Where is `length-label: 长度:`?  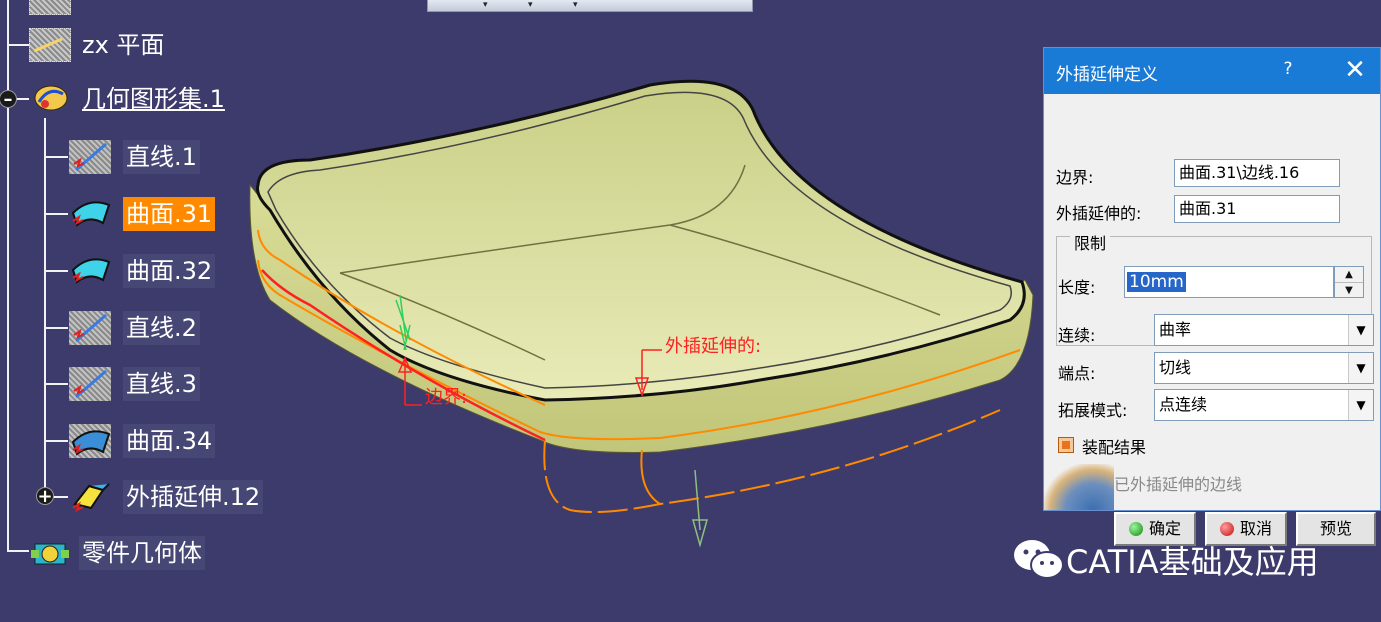
length-label: 长度: is located at coordinates (1077, 287).